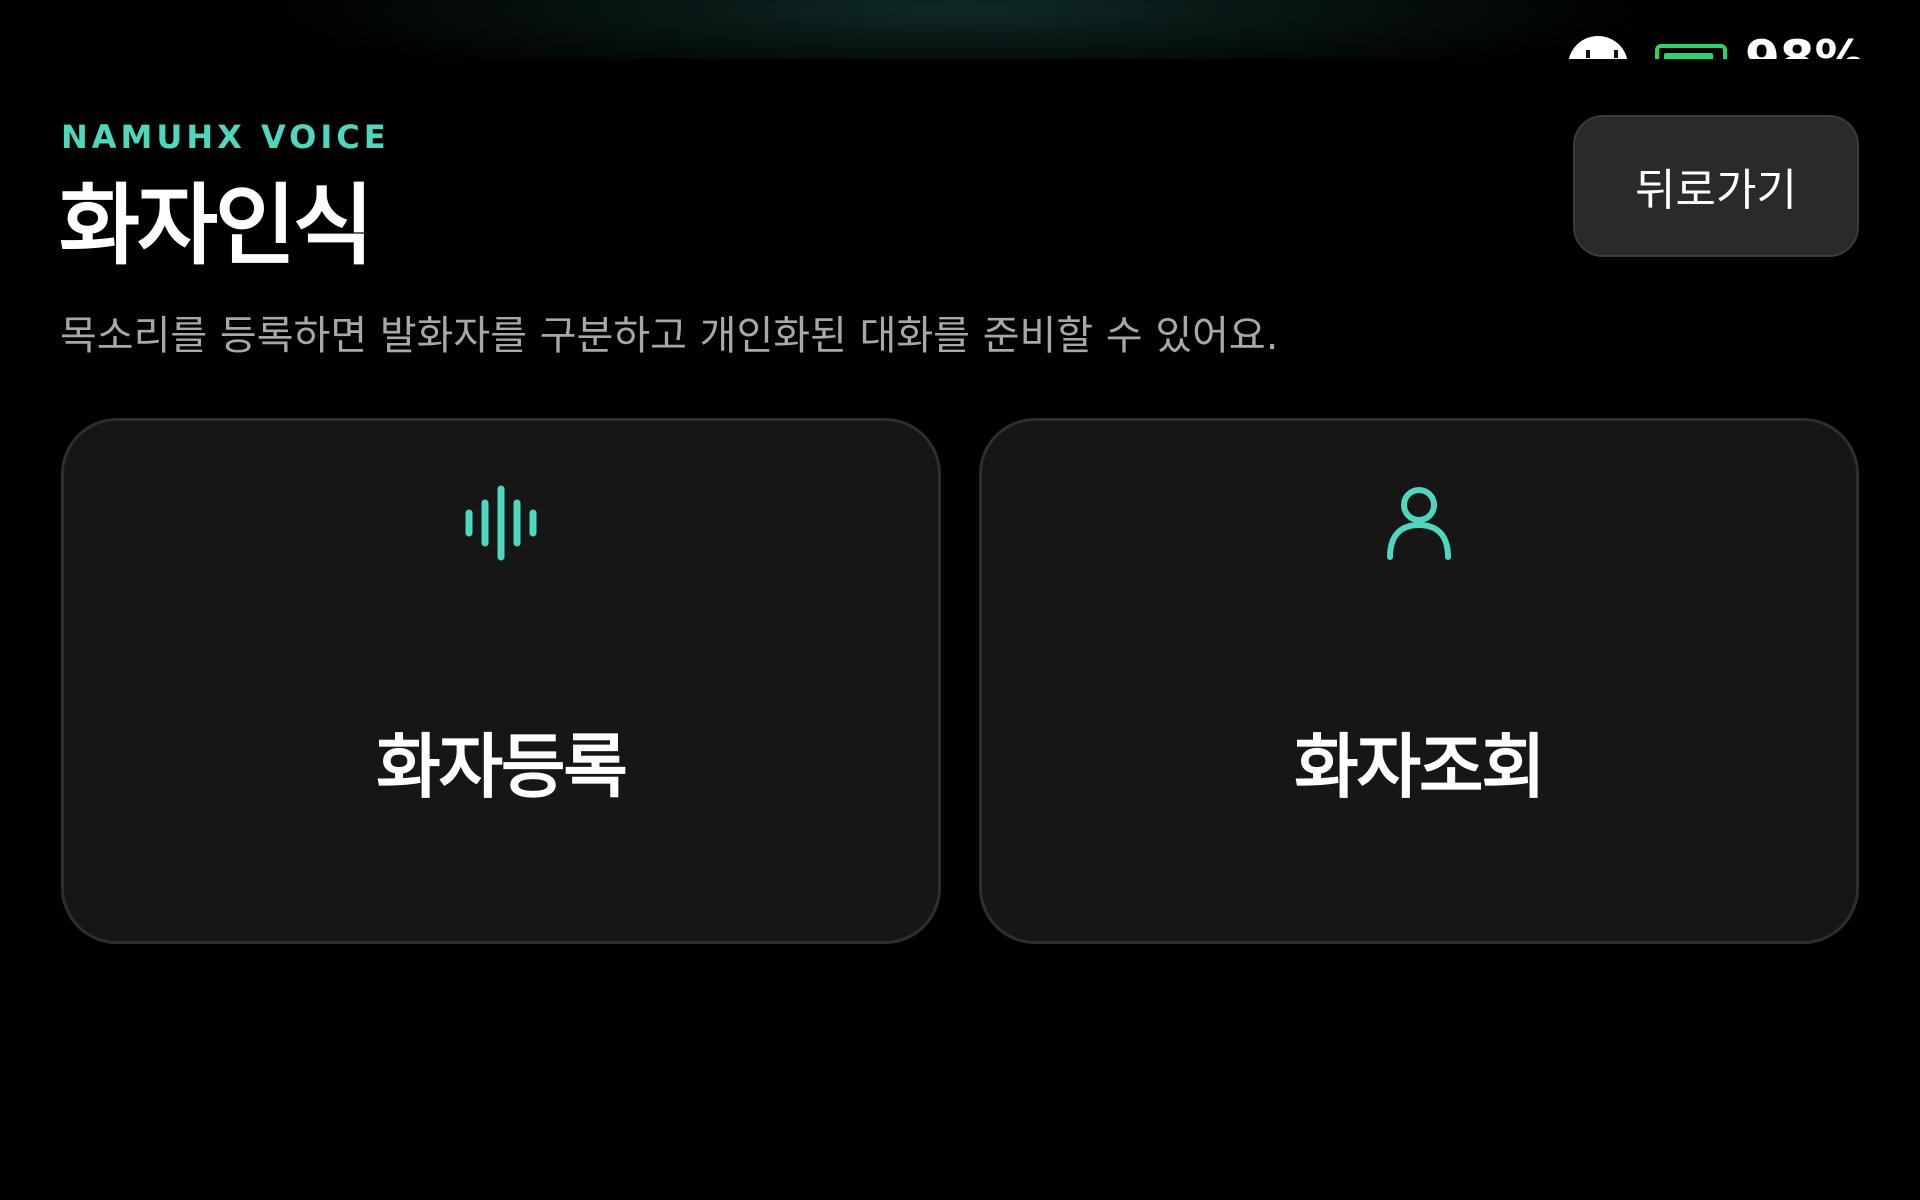 The width and height of the screenshot is (1920, 1200). What do you see at coordinates (1419, 523) in the screenshot?
I see `user-icon` at bounding box center [1419, 523].